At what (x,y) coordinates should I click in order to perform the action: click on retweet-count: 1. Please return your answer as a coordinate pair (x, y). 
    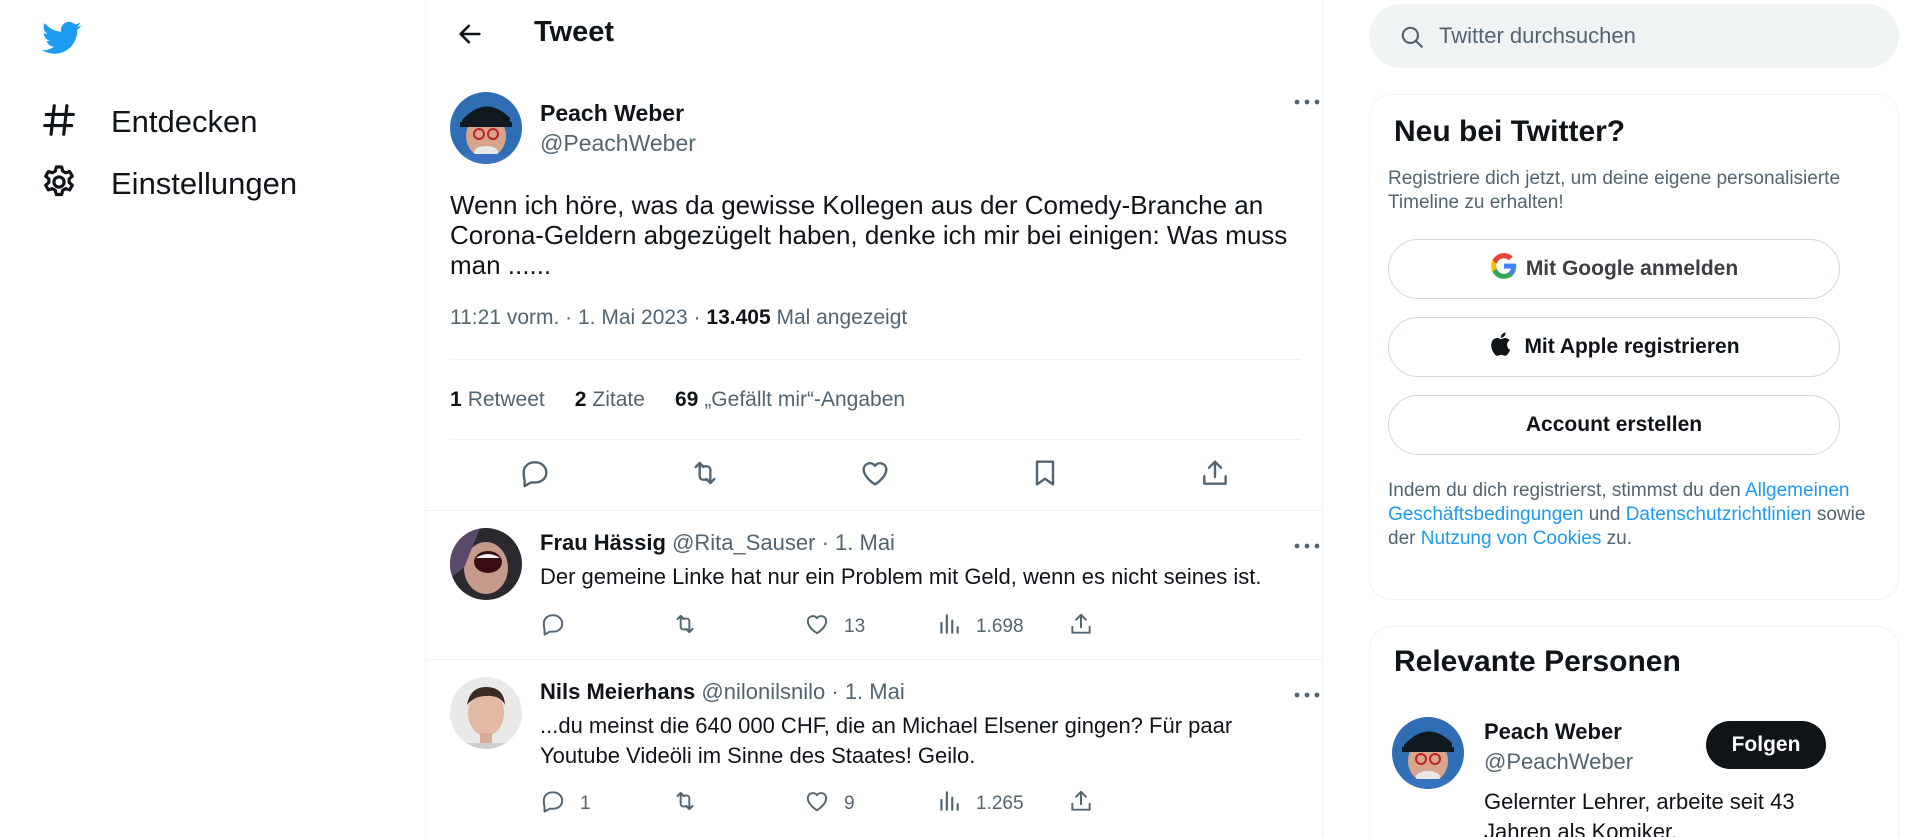
    Looking at the image, I should click on (456, 399).